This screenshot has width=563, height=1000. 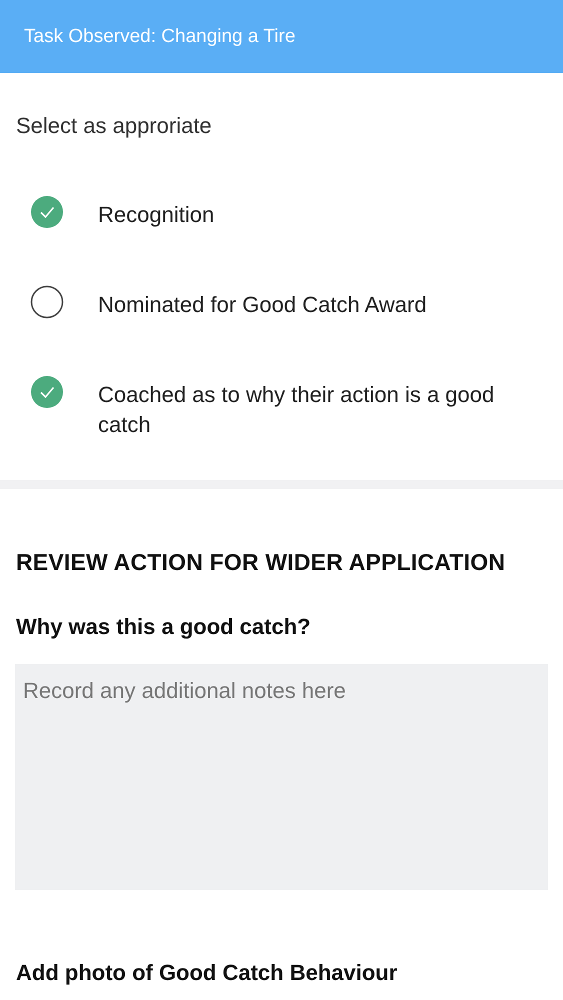 I want to click on option-label: Nominated for Good Catch Award, so click(x=263, y=305).